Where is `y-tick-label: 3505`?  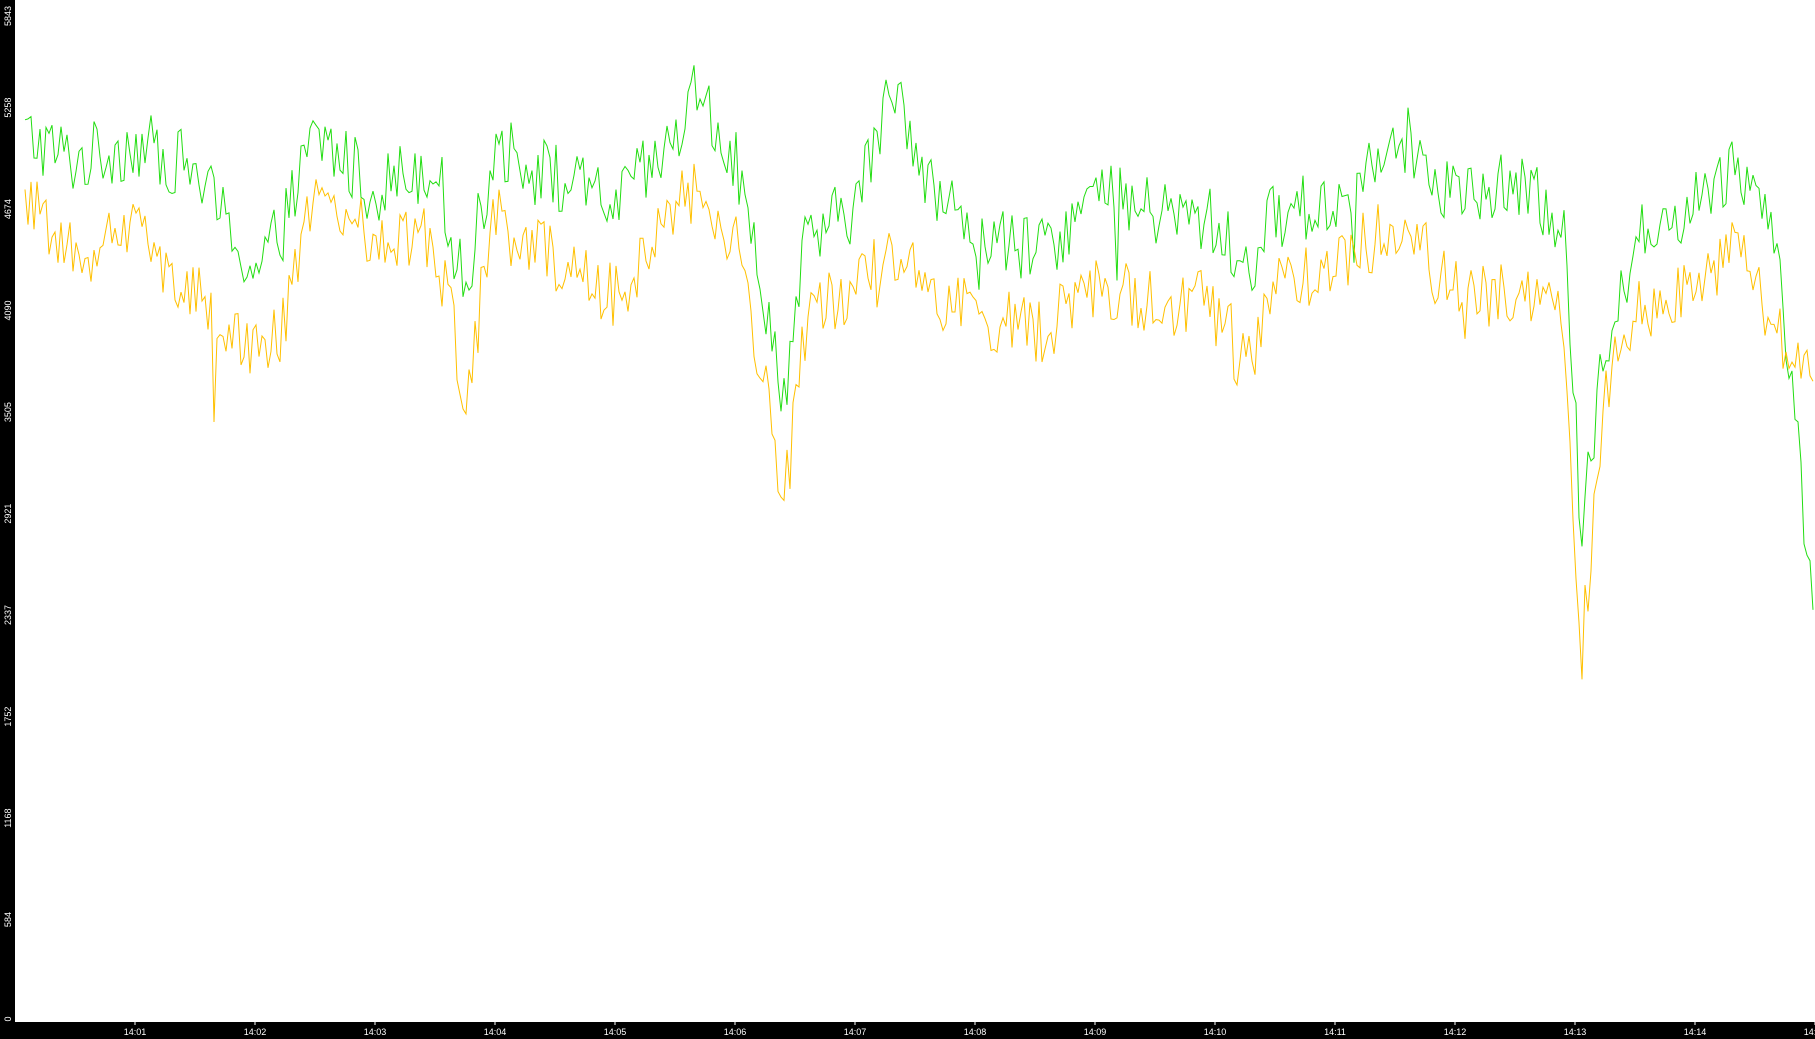 y-tick-label: 3505 is located at coordinates (8, 412).